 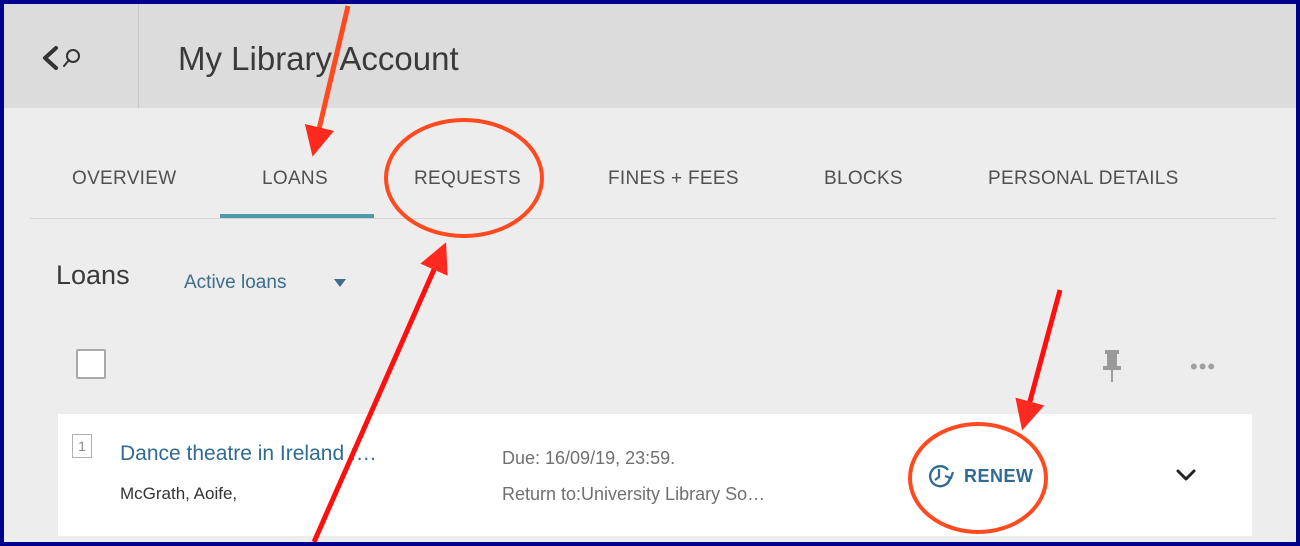 I want to click on back-search-icon, so click(x=61, y=58).